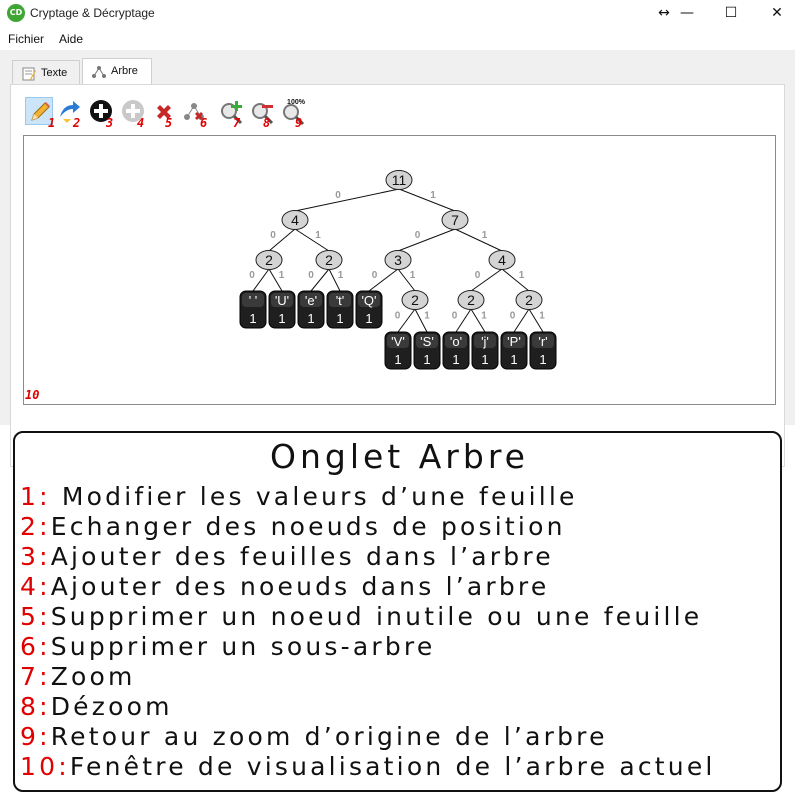 The height and width of the screenshot is (800, 795). Describe the element at coordinates (54, 73) in the screenshot. I see `tab-texte-label: Texte` at that location.